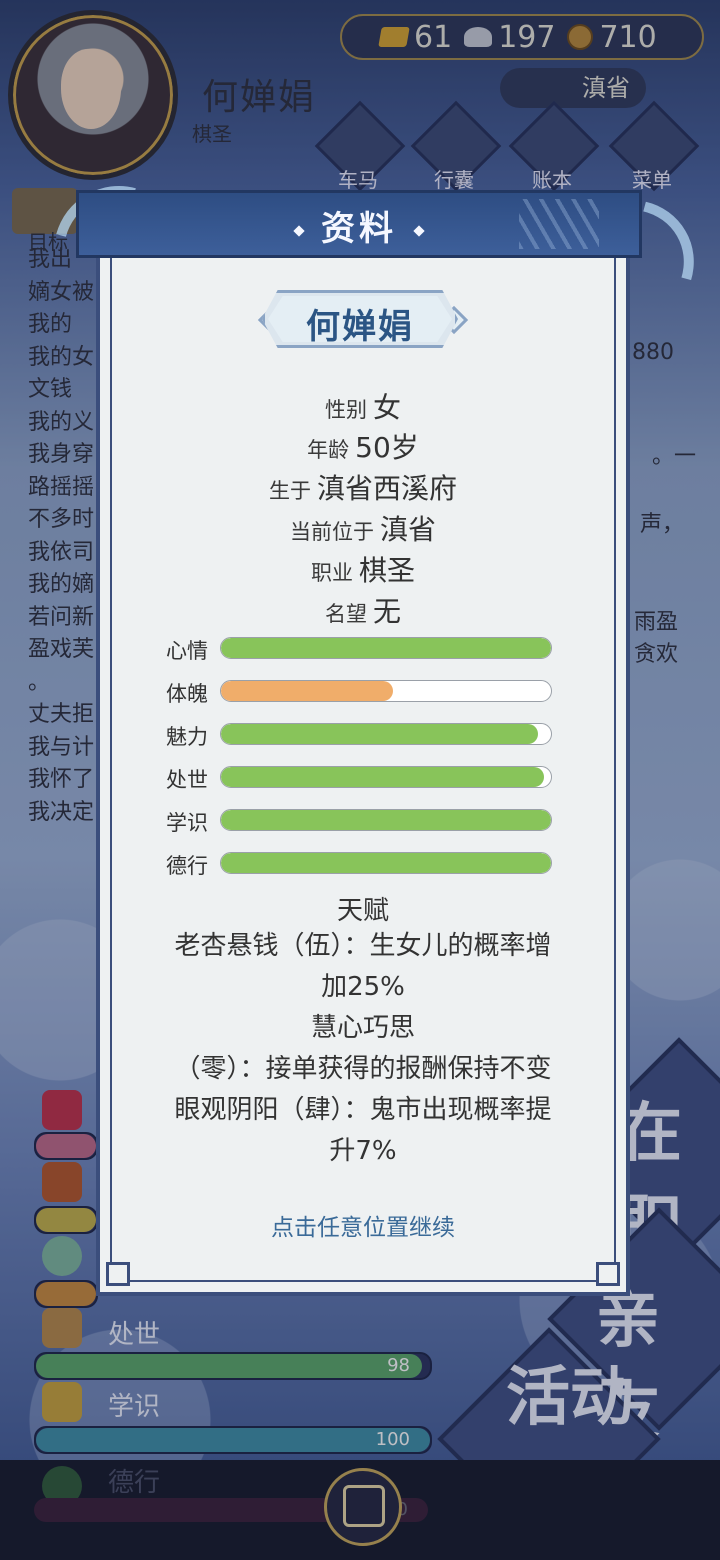 This screenshot has width=720, height=1560. Describe the element at coordinates (363, 1151) in the screenshot. I see `talent-line: 升7%` at that location.